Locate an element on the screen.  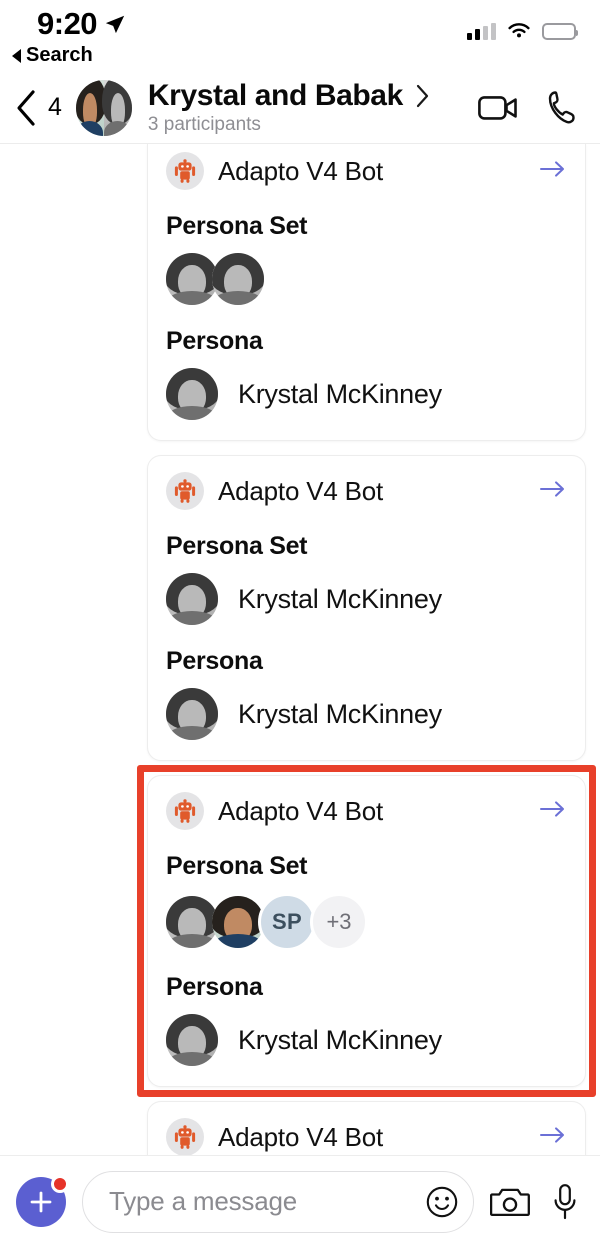
page-title: Krystal and Babak is located at coordinates (275, 95).